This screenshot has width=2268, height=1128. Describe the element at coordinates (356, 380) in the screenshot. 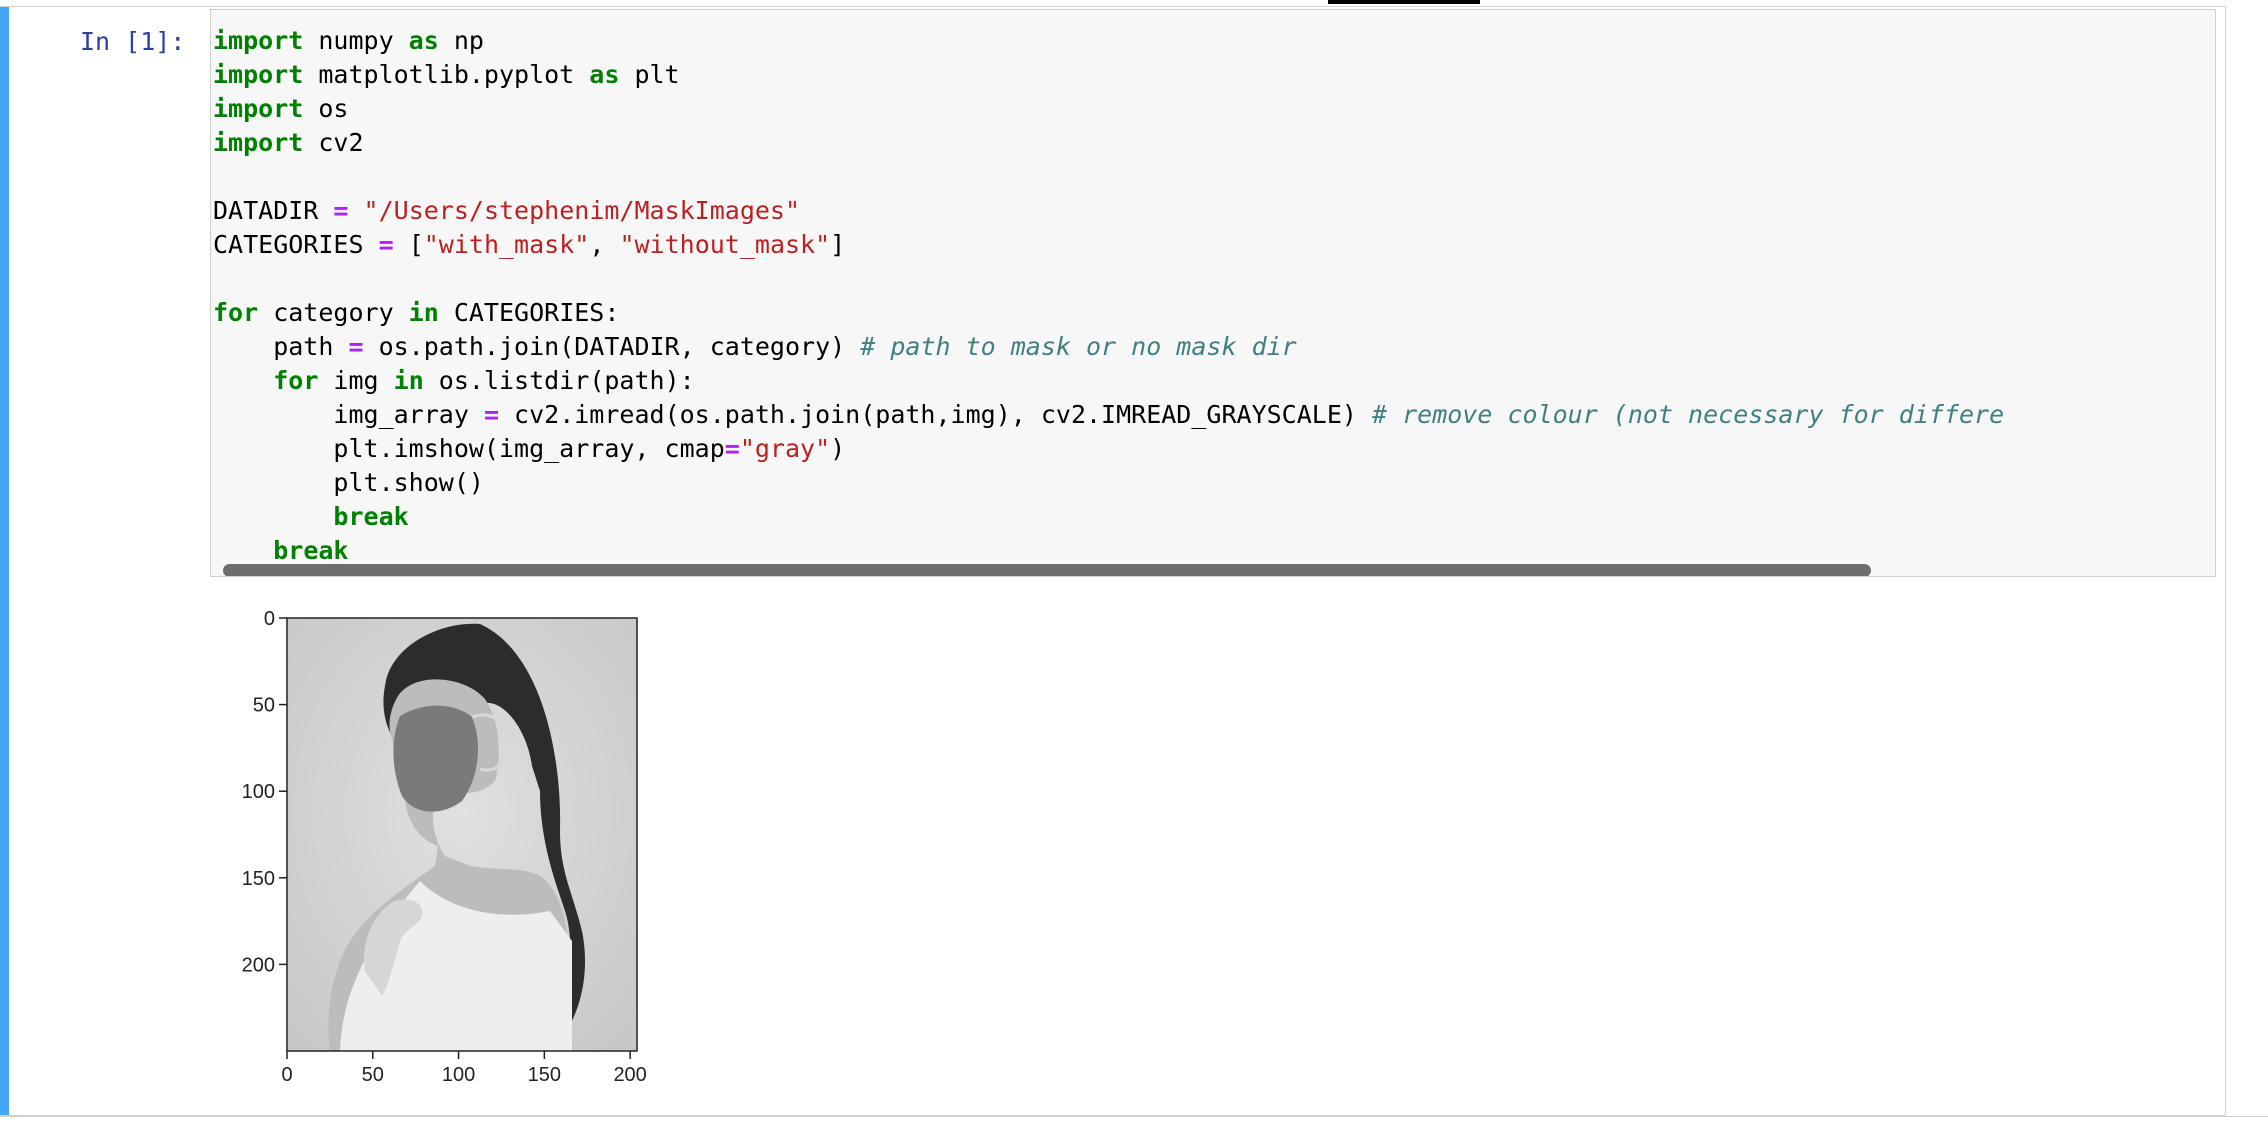

I see `code-token: img` at that location.